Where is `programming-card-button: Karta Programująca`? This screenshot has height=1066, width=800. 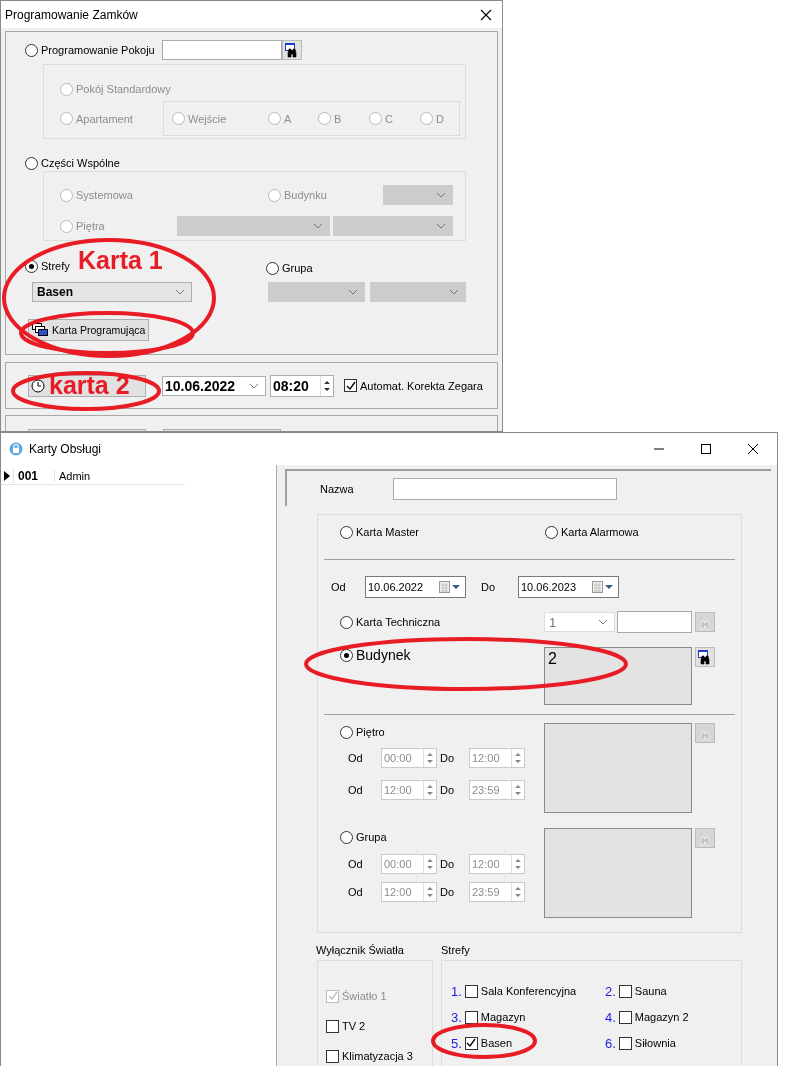
programming-card-button: Karta Programująca is located at coordinates (89, 330).